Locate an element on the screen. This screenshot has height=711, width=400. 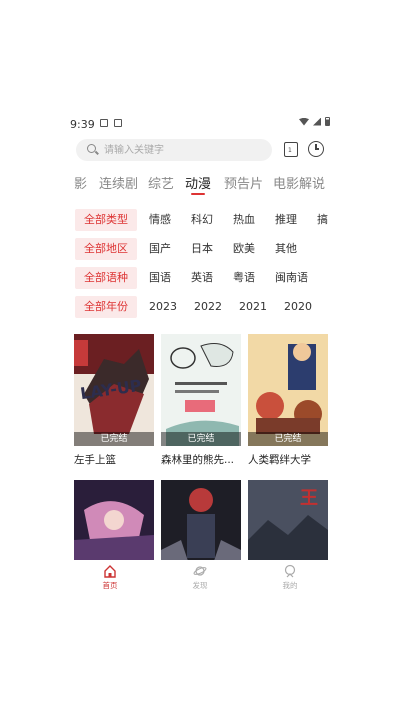
filter-row-type: 全部类型 情感 科幻 热血 推理 搞 is located at coordinates (200, 220).